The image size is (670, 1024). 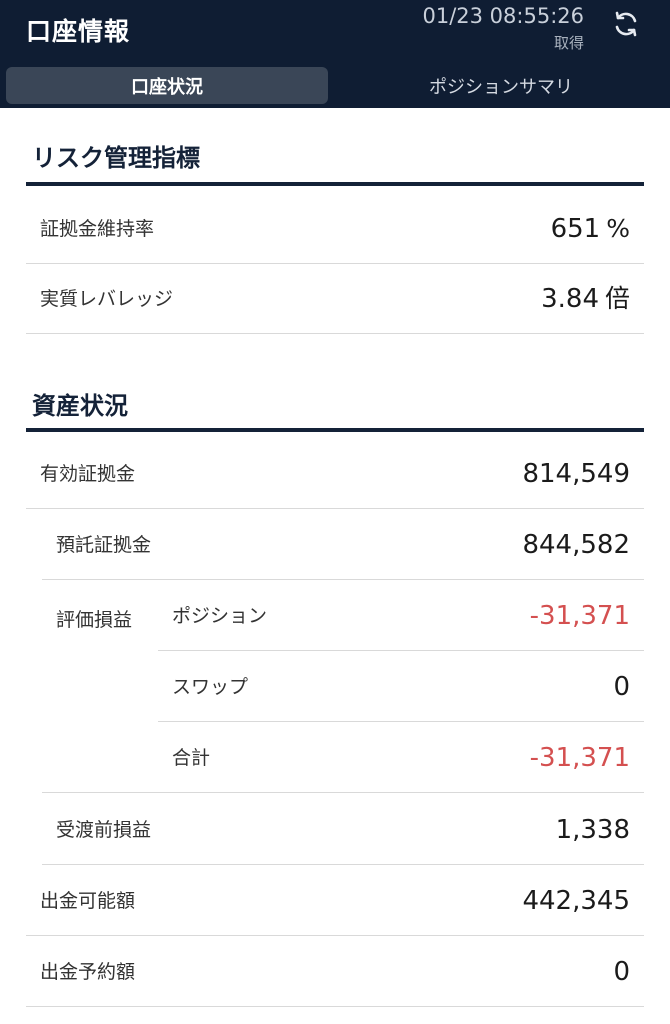 I want to click on margin-ratio-value: 651%, so click(x=590, y=229).